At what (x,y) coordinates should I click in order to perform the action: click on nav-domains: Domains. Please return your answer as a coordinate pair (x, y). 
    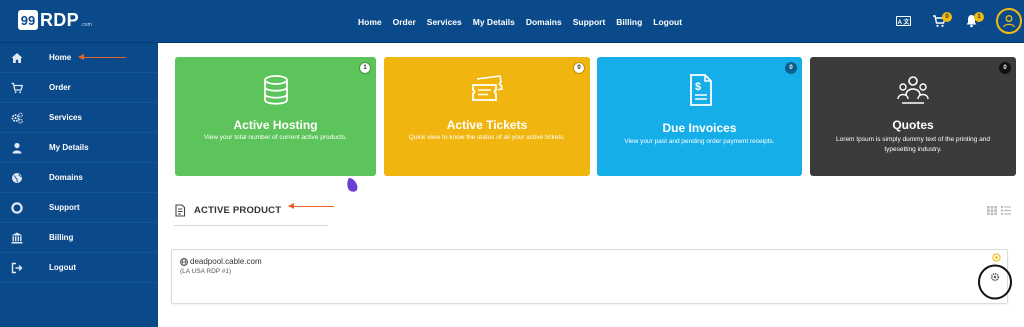
    Looking at the image, I should click on (544, 22).